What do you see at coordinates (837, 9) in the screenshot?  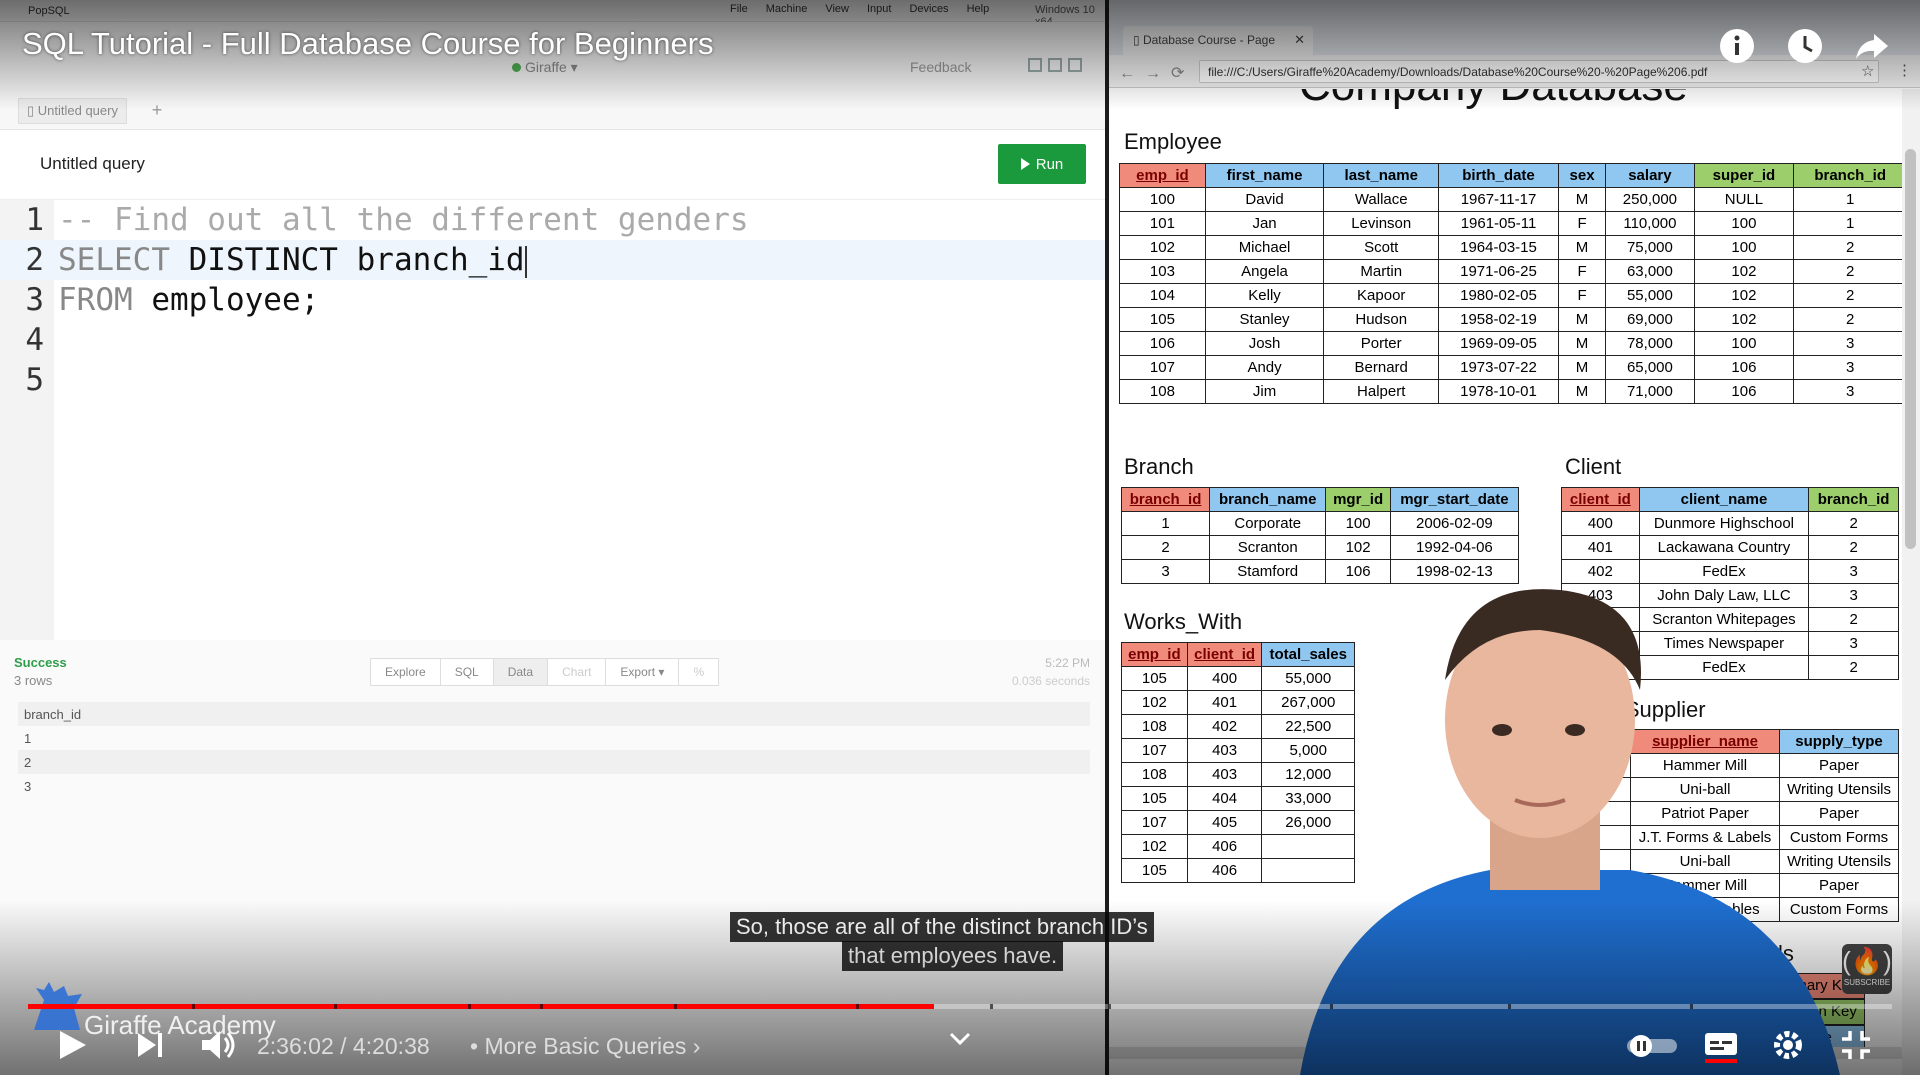 I see `vm-menu-view: View` at bounding box center [837, 9].